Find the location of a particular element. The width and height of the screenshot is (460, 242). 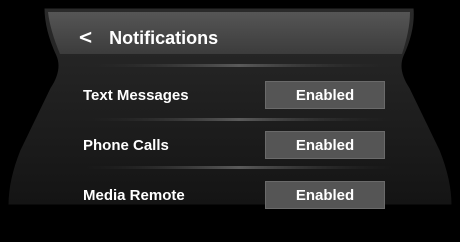

setting-label: Media Remote is located at coordinates (134, 195).